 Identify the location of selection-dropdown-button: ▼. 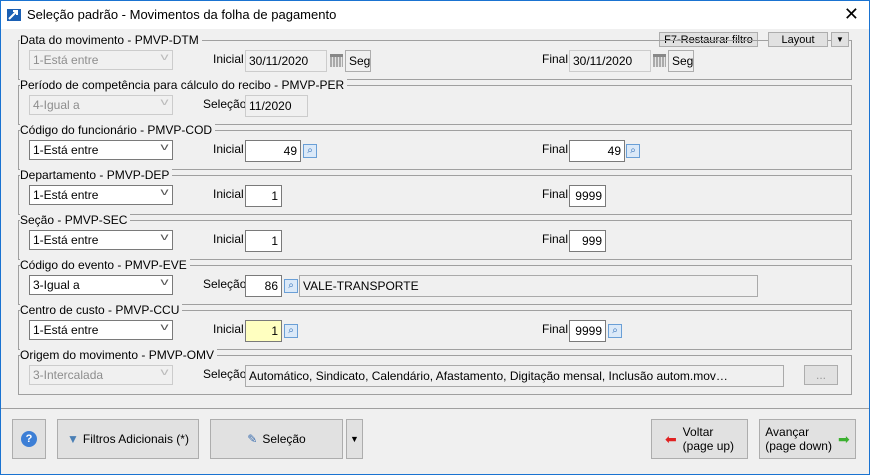
(354, 439).